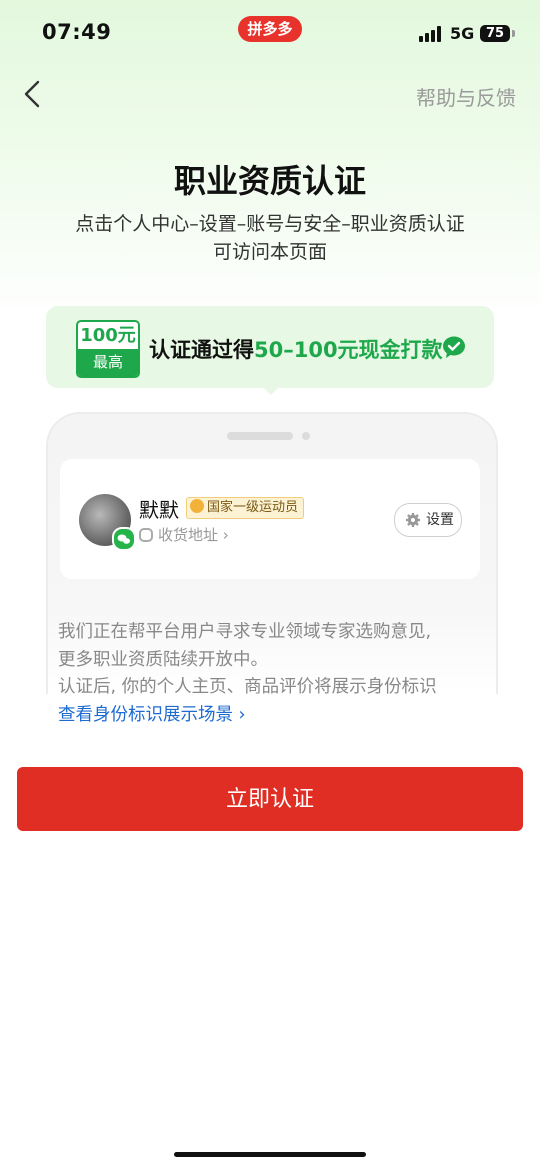 The width and height of the screenshot is (540, 1168). Describe the element at coordinates (260, 436) in the screenshot. I see `phone-speaker` at that location.